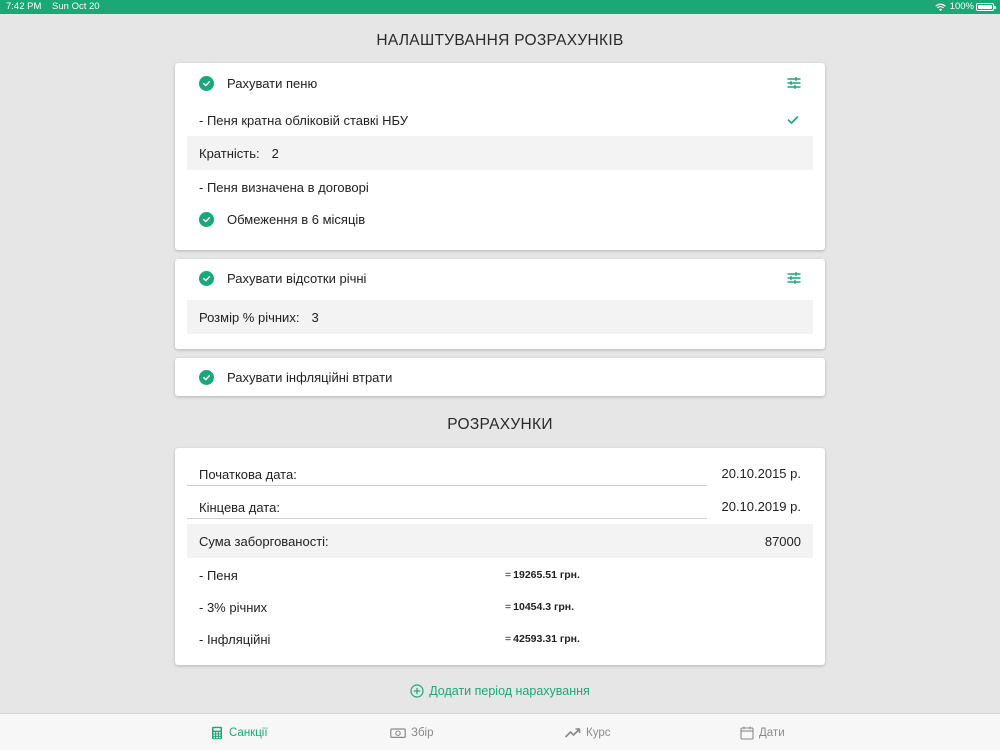  What do you see at coordinates (793, 120) in the screenshot?
I see `checkmark-icon` at bounding box center [793, 120].